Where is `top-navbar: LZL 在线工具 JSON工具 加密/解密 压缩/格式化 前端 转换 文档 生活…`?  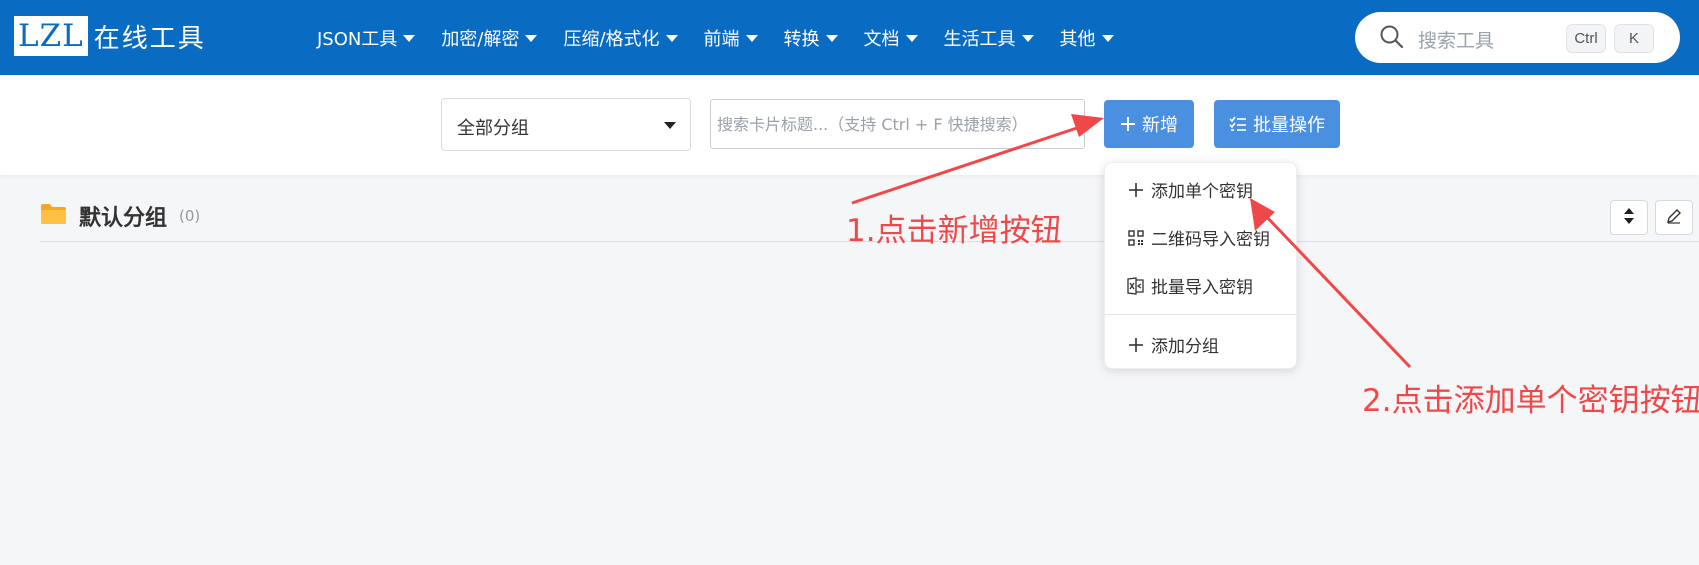
top-navbar: LZL 在线工具 JSON工具 加密/解密 压缩/格式化 前端 转换 文档 生活… is located at coordinates (849, 37).